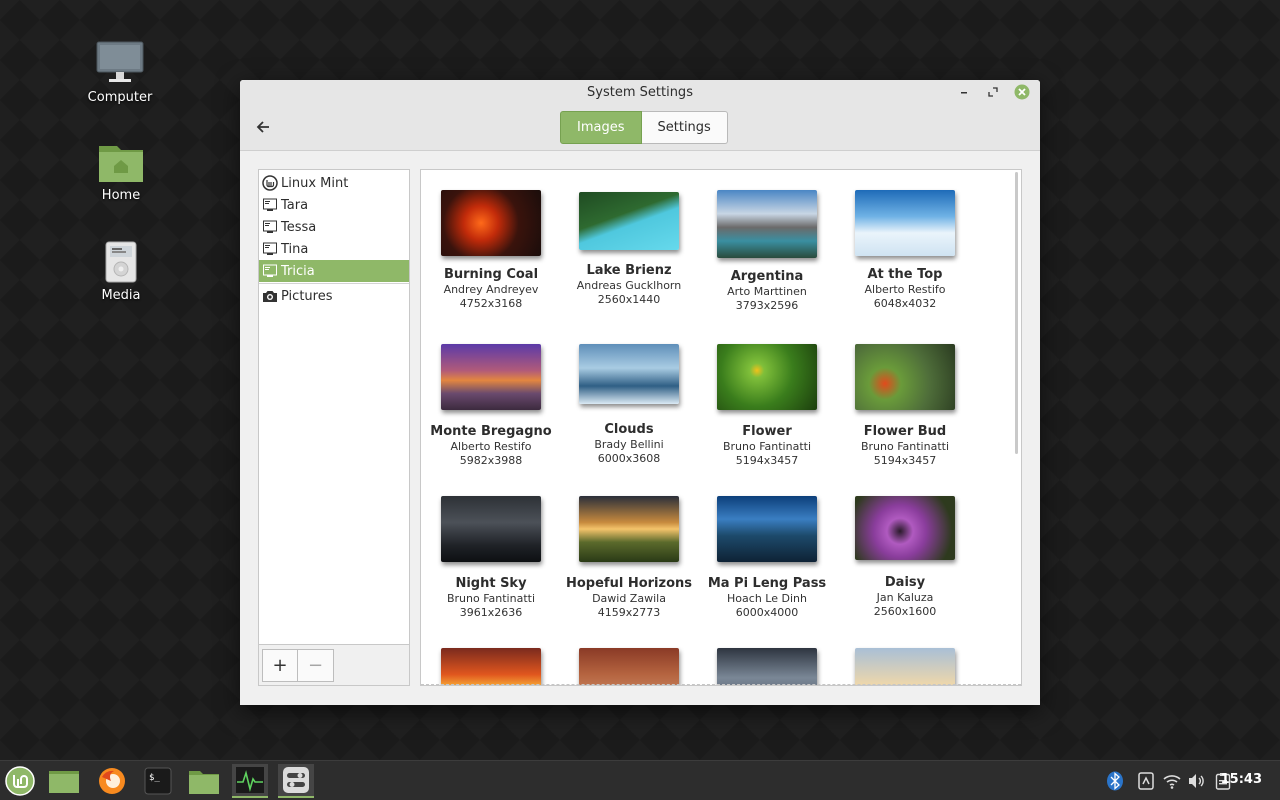 The width and height of the screenshot is (1280, 800). Describe the element at coordinates (120, 97) in the screenshot. I see `desktop-icon-label: Computer` at that location.